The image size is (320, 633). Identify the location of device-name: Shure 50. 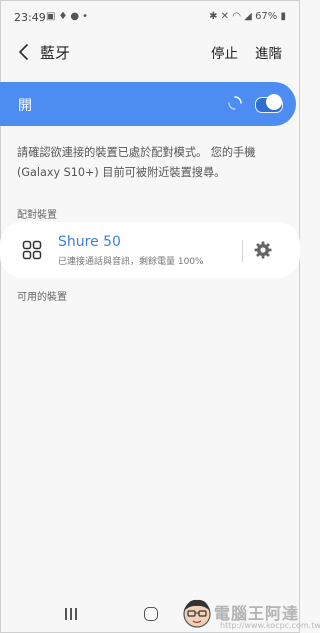
(89, 242).